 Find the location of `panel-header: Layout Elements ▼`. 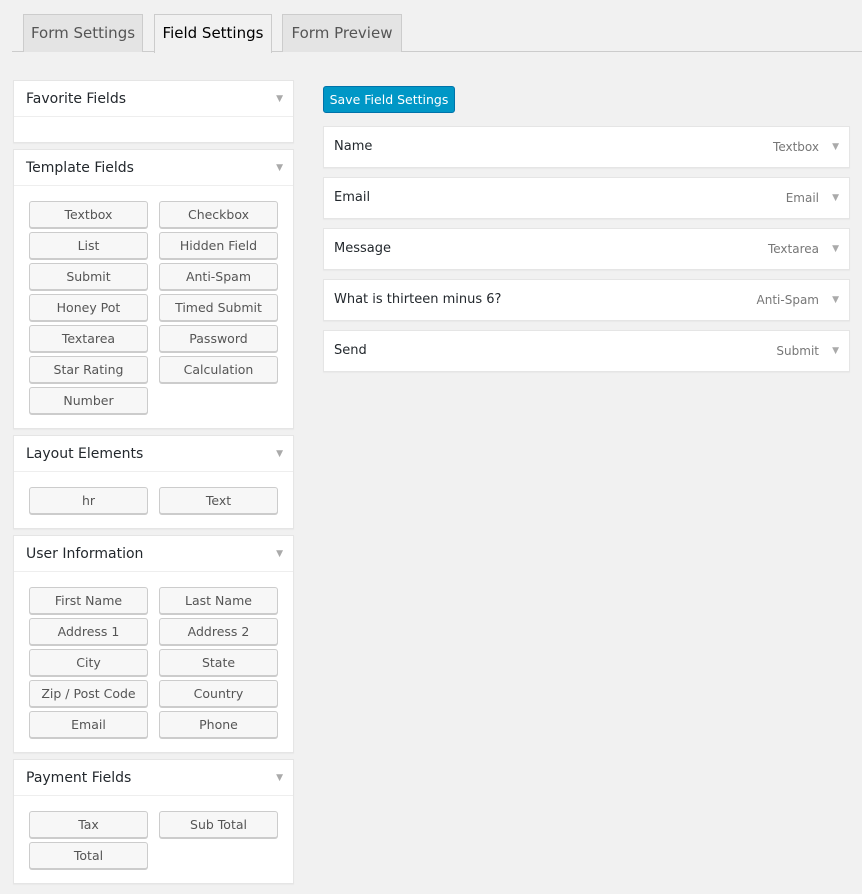

panel-header: Layout Elements ▼ is located at coordinates (153, 454).